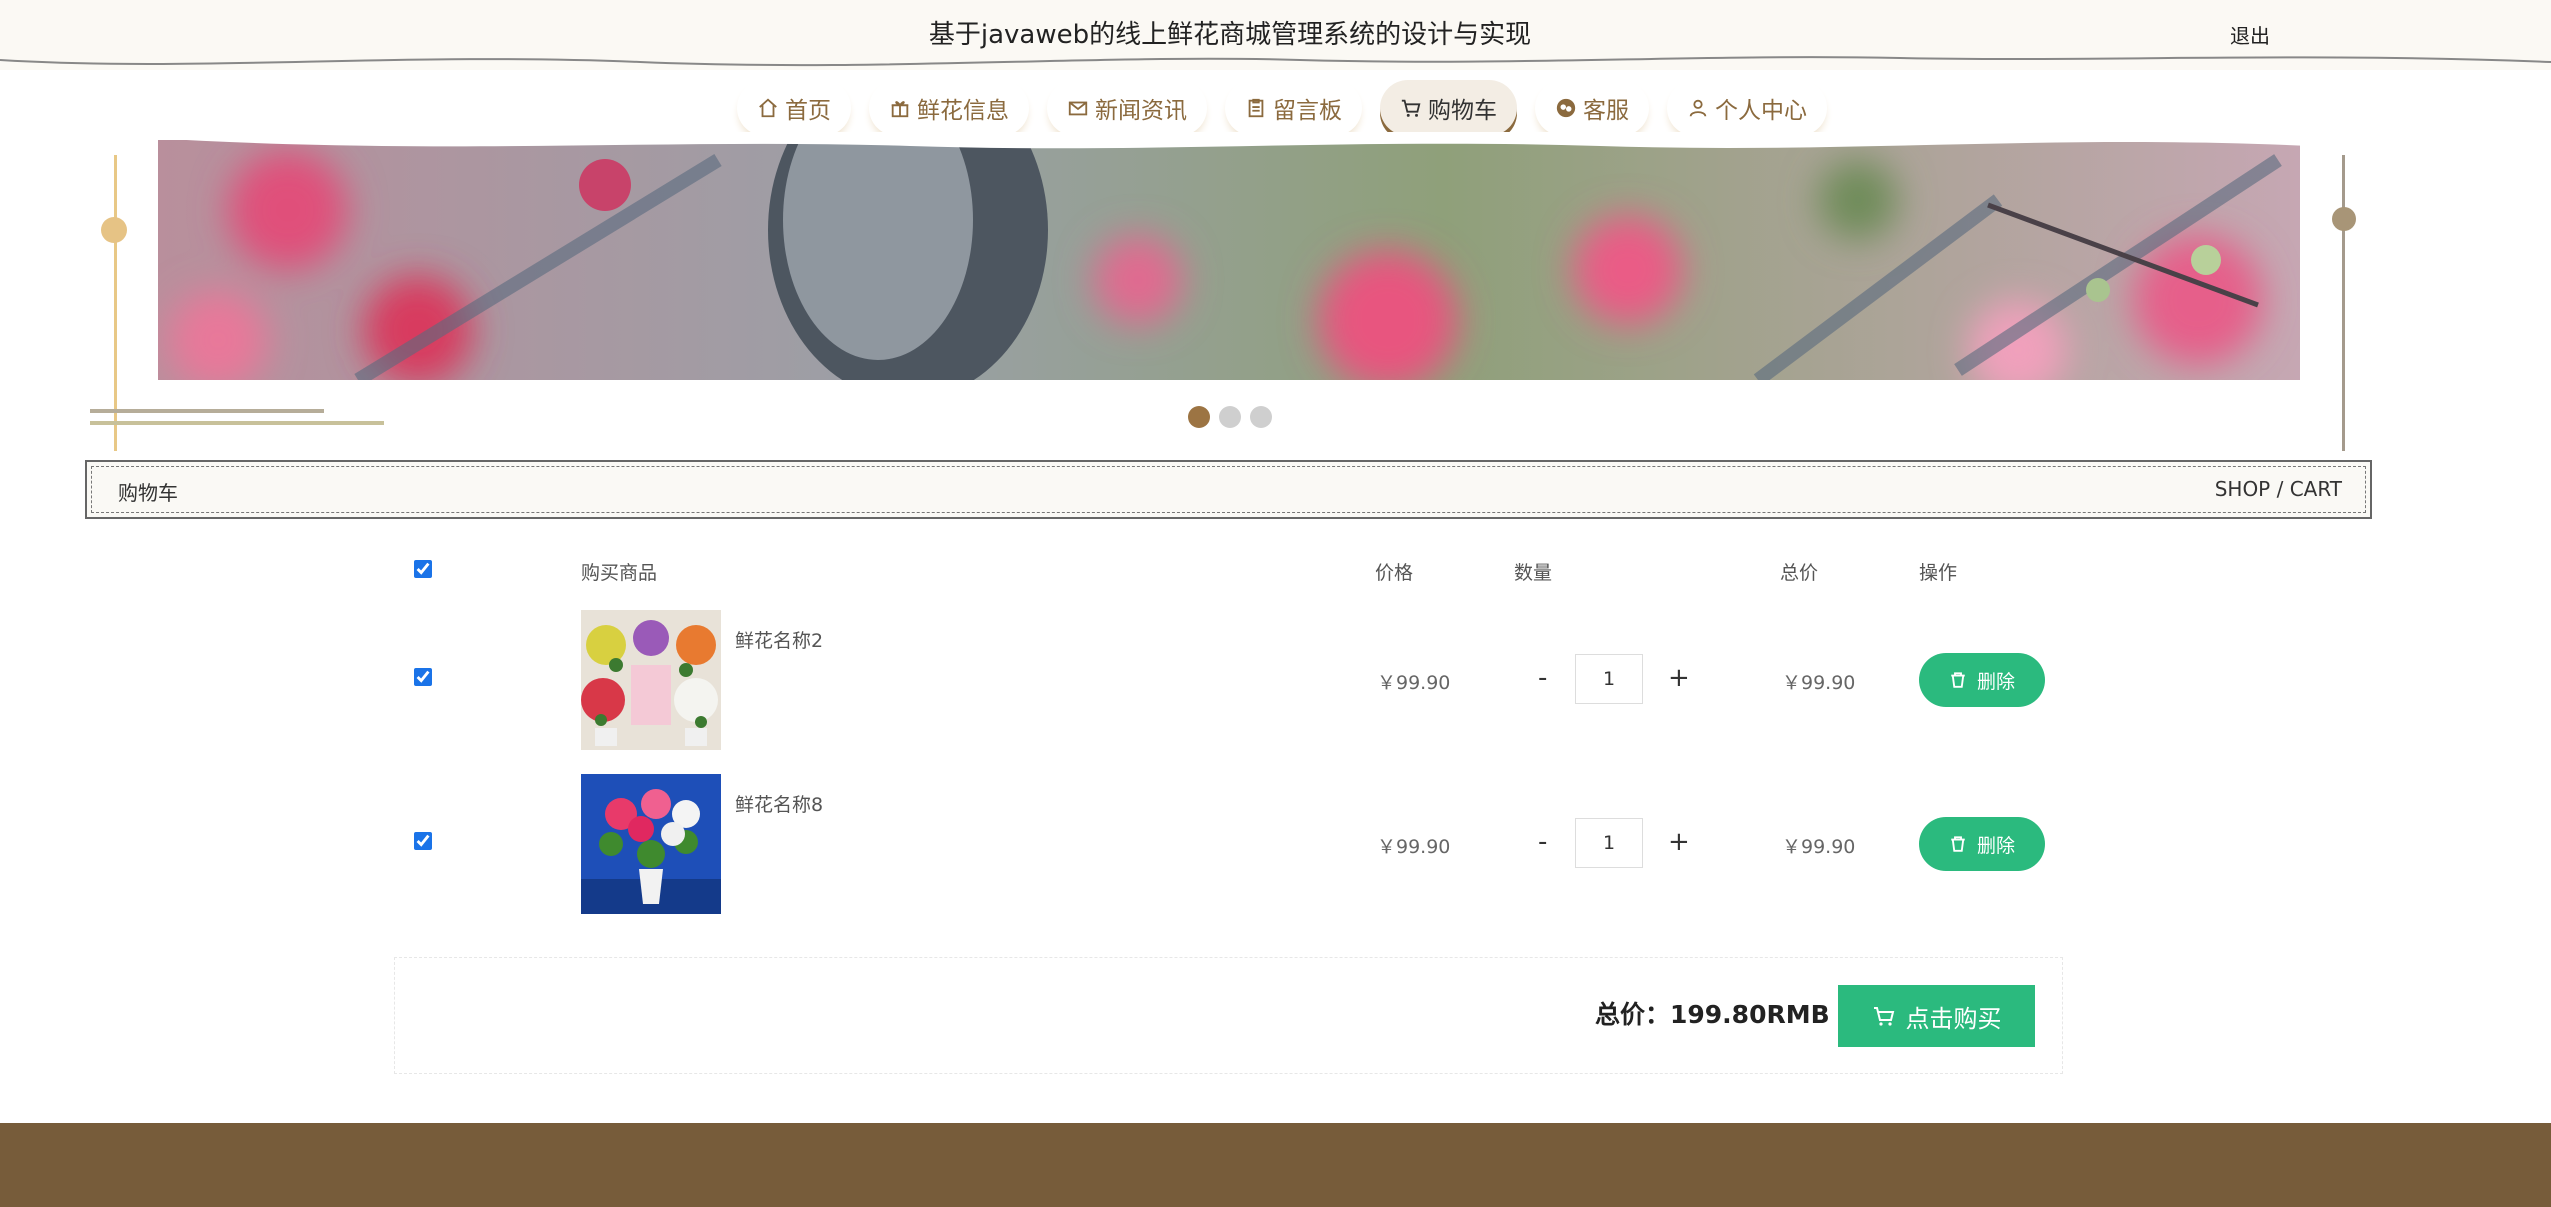 This screenshot has width=2551, height=1207. I want to click on header-quantity: 数量, so click(1533, 573).